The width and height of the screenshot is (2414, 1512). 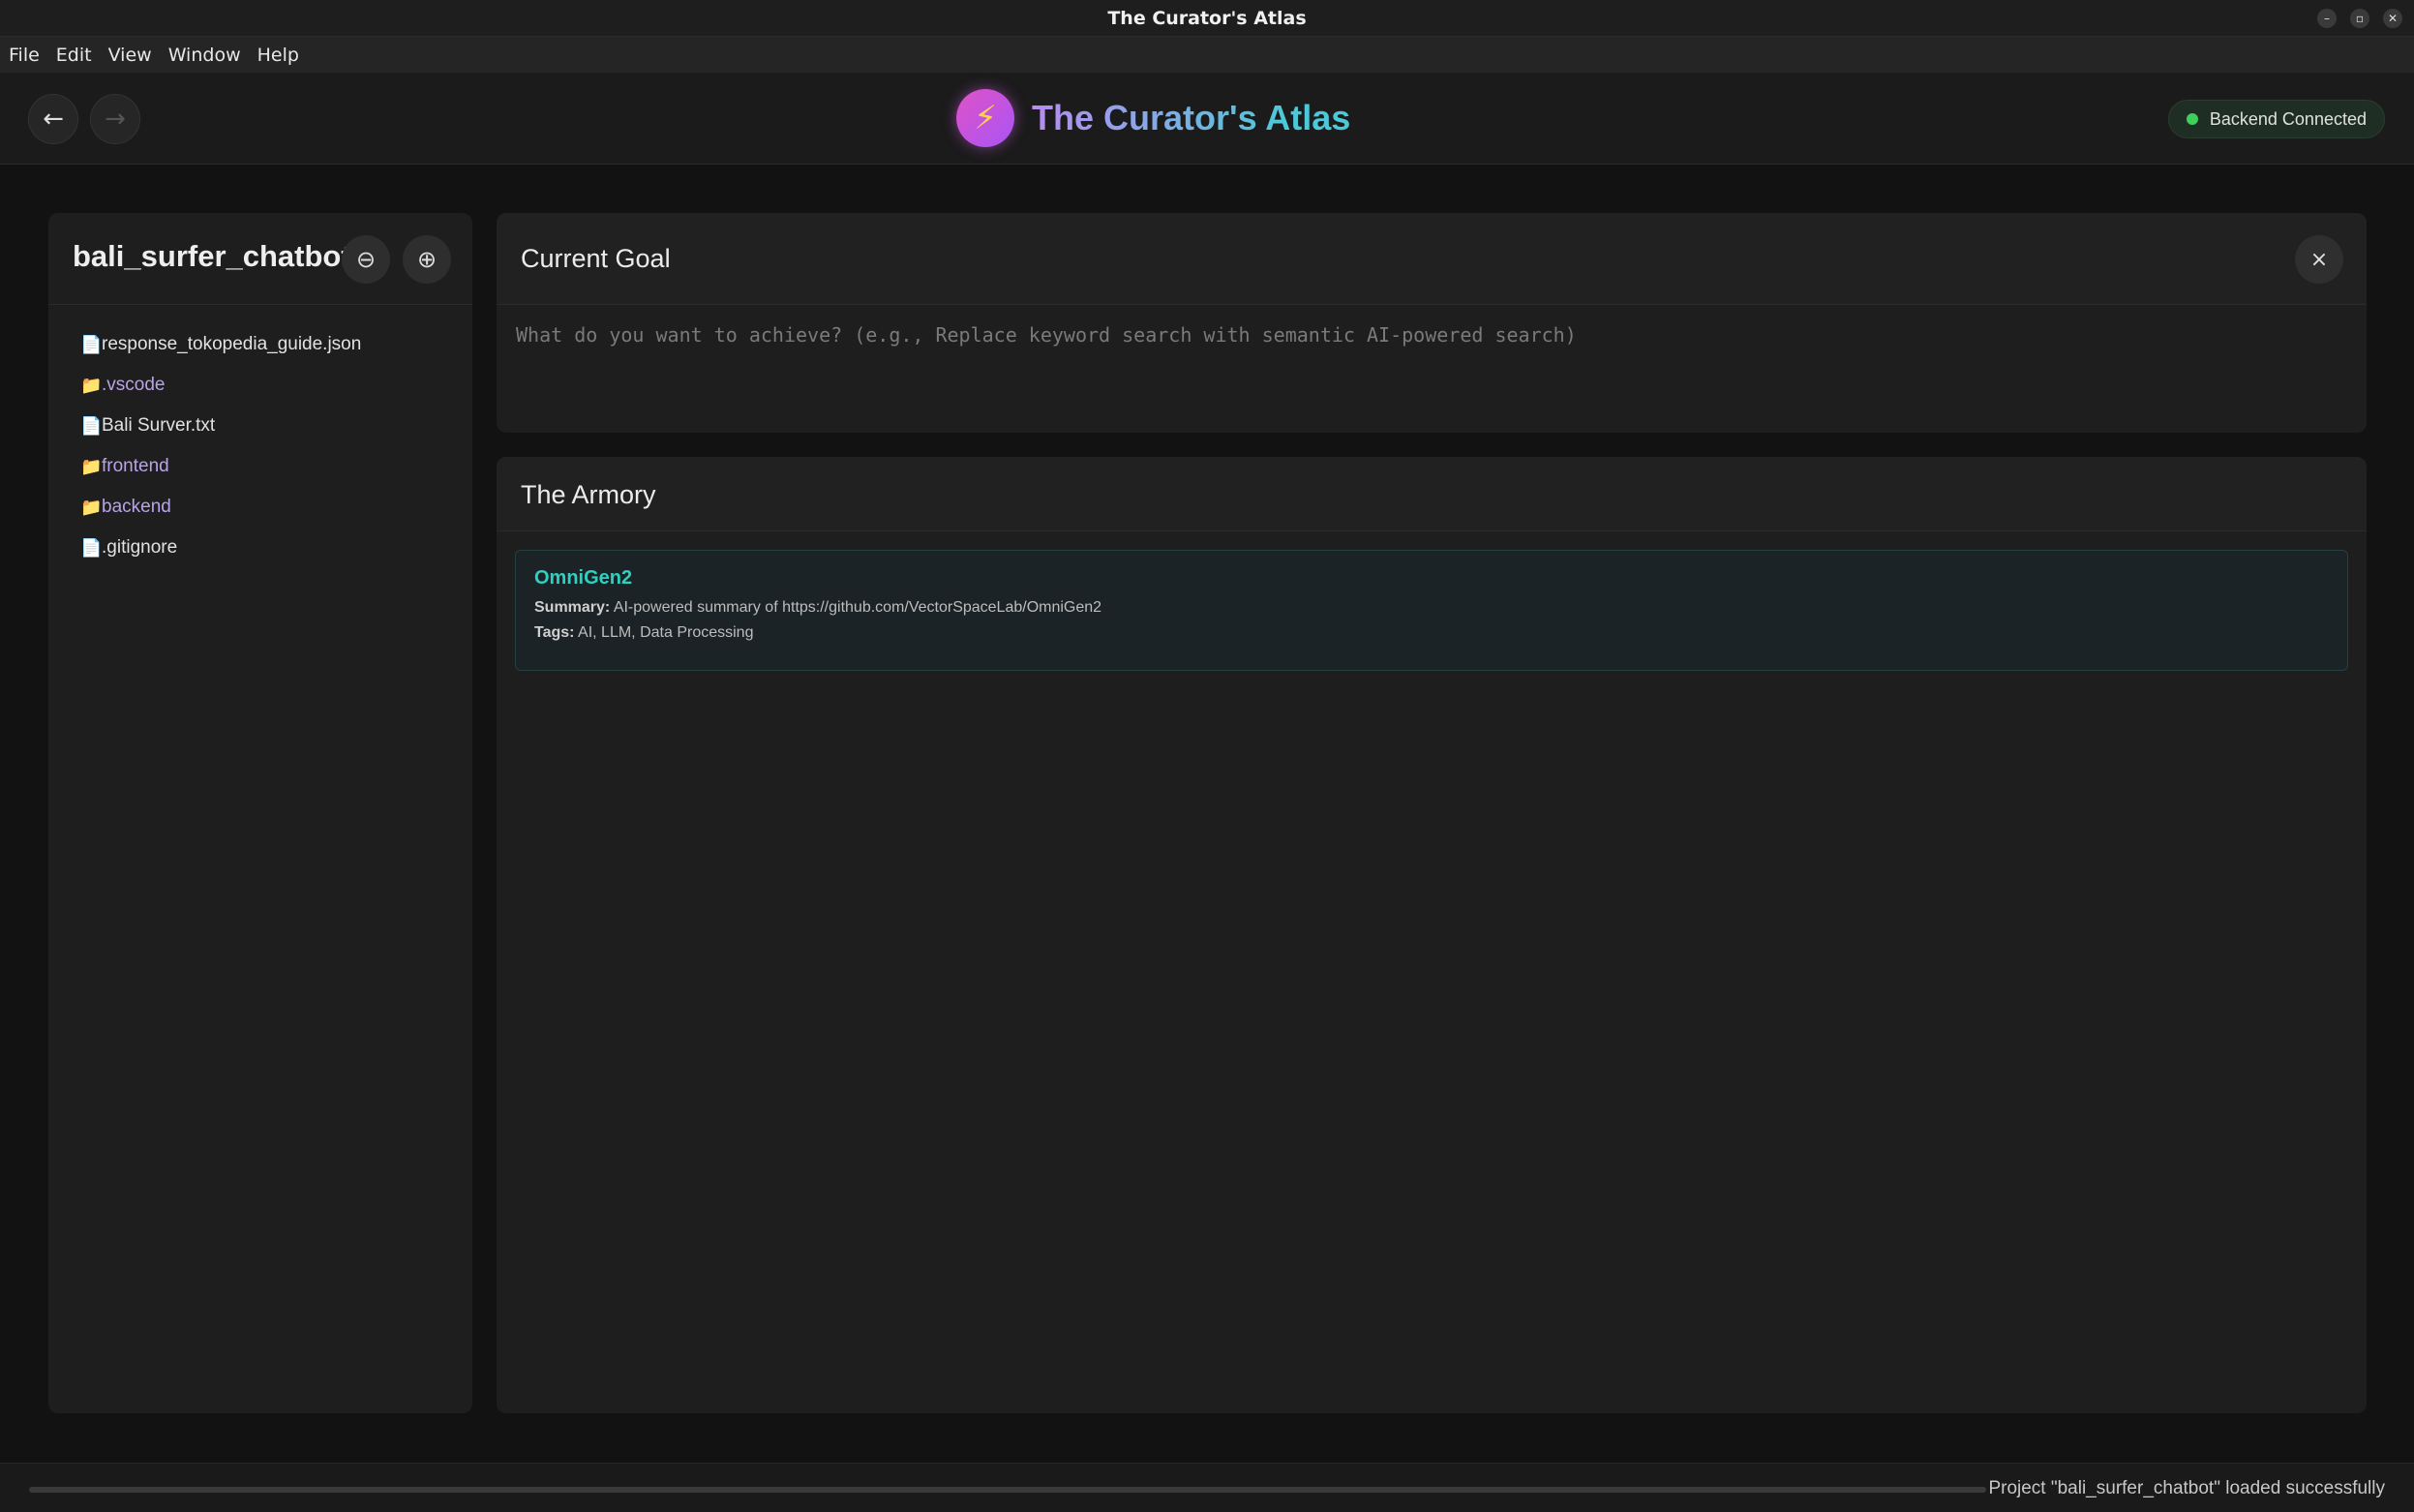 I want to click on status-dot-icon, so click(x=2192, y=119).